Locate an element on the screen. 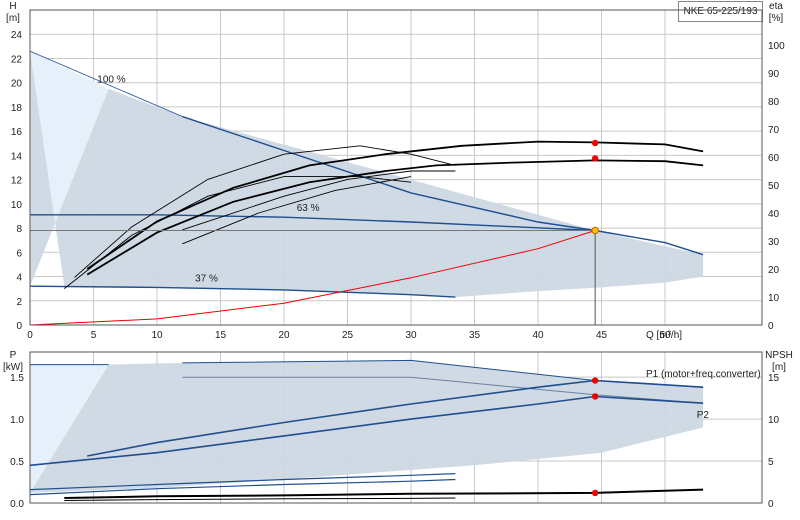  duty-point is located at coordinates (595, 230).